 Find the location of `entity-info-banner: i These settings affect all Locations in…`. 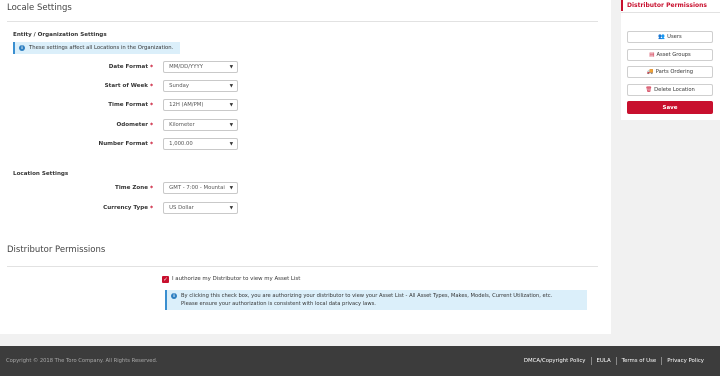

entity-info-banner: i These settings affect all Locations in… is located at coordinates (96, 48).